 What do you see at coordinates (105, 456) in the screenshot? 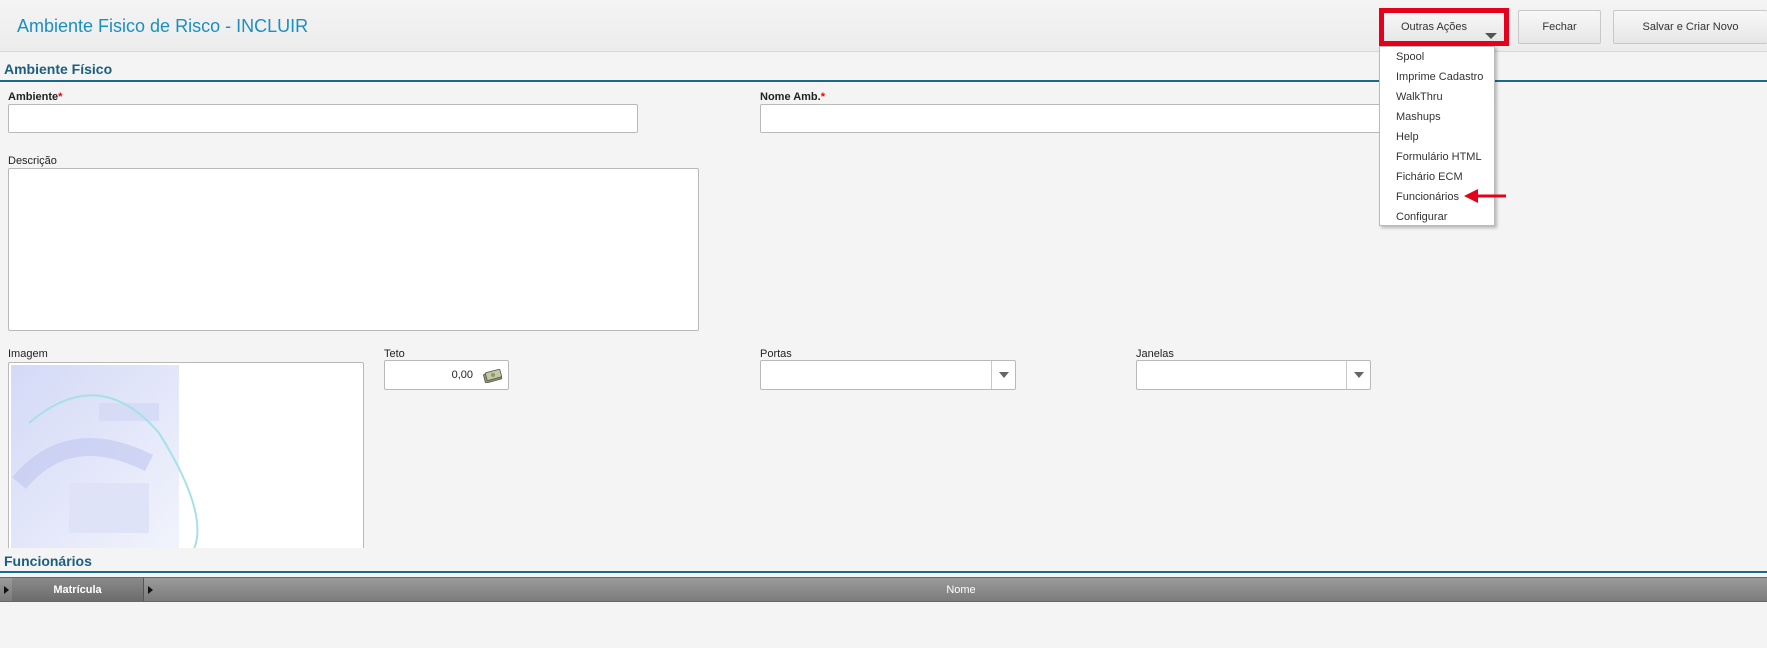
I see `placeholder-logo-image` at bounding box center [105, 456].